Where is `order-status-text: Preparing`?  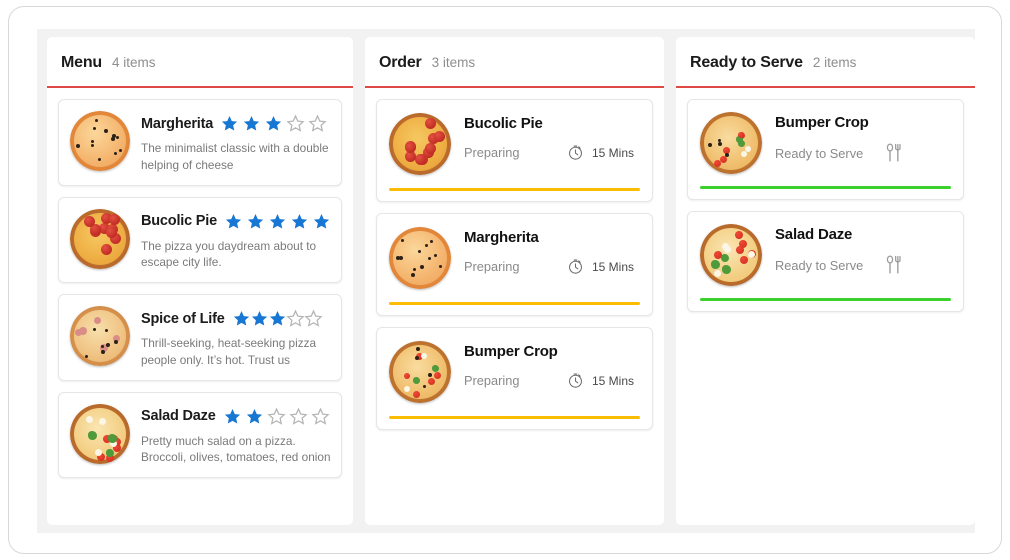 order-status-text: Preparing is located at coordinates (492, 152).